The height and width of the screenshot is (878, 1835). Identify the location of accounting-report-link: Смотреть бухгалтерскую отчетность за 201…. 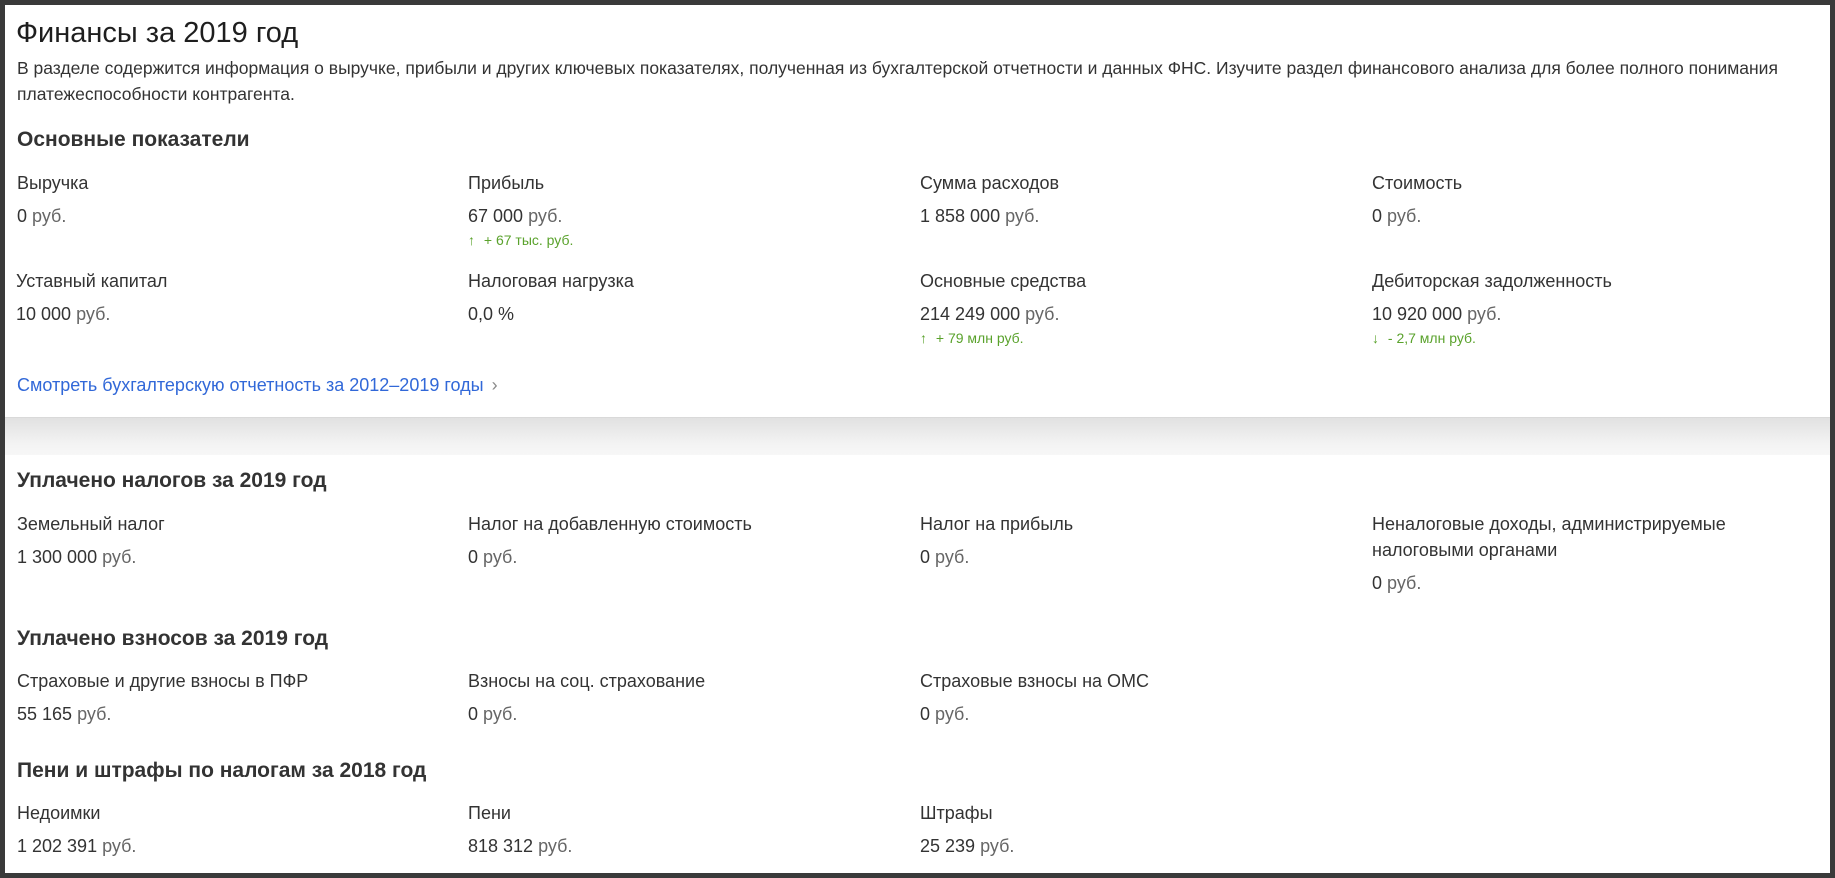
(257, 385).